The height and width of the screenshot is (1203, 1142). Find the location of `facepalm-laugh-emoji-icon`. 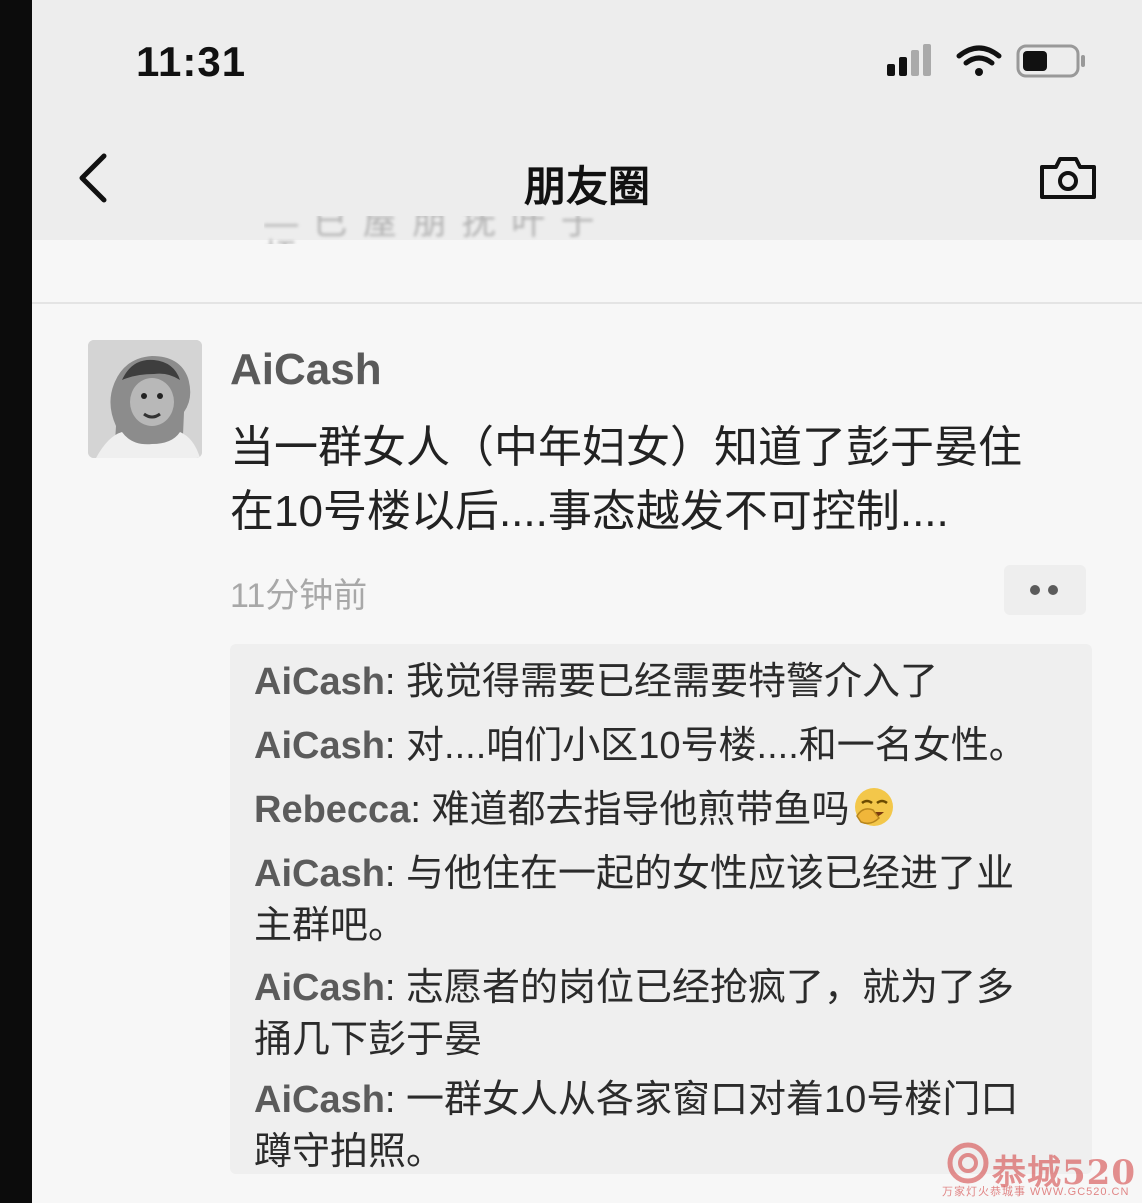

facepalm-laugh-emoji-icon is located at coordinates (874, 814).